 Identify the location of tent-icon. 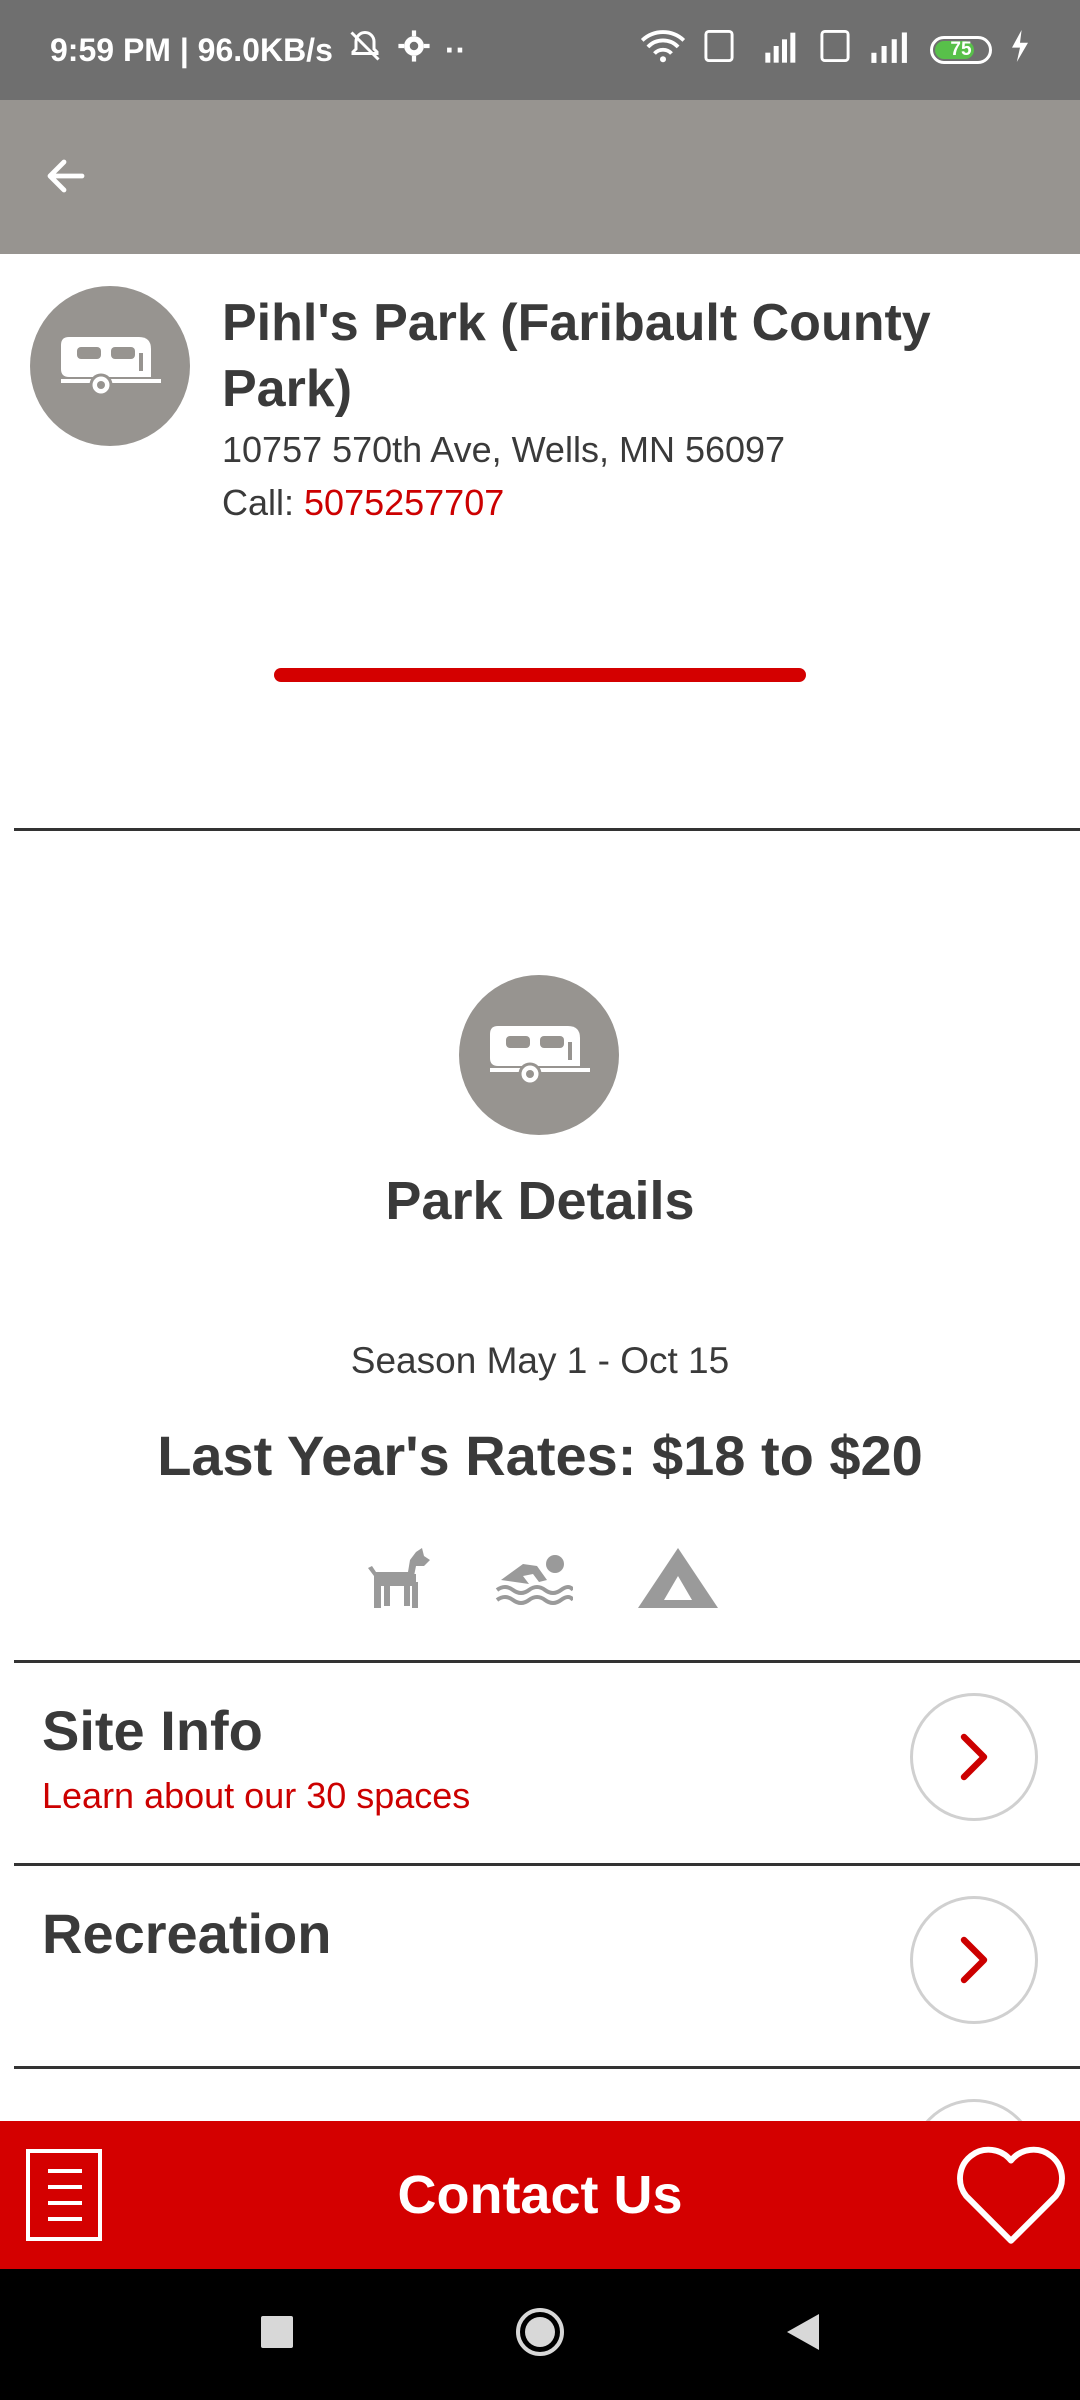
(678, 1580).